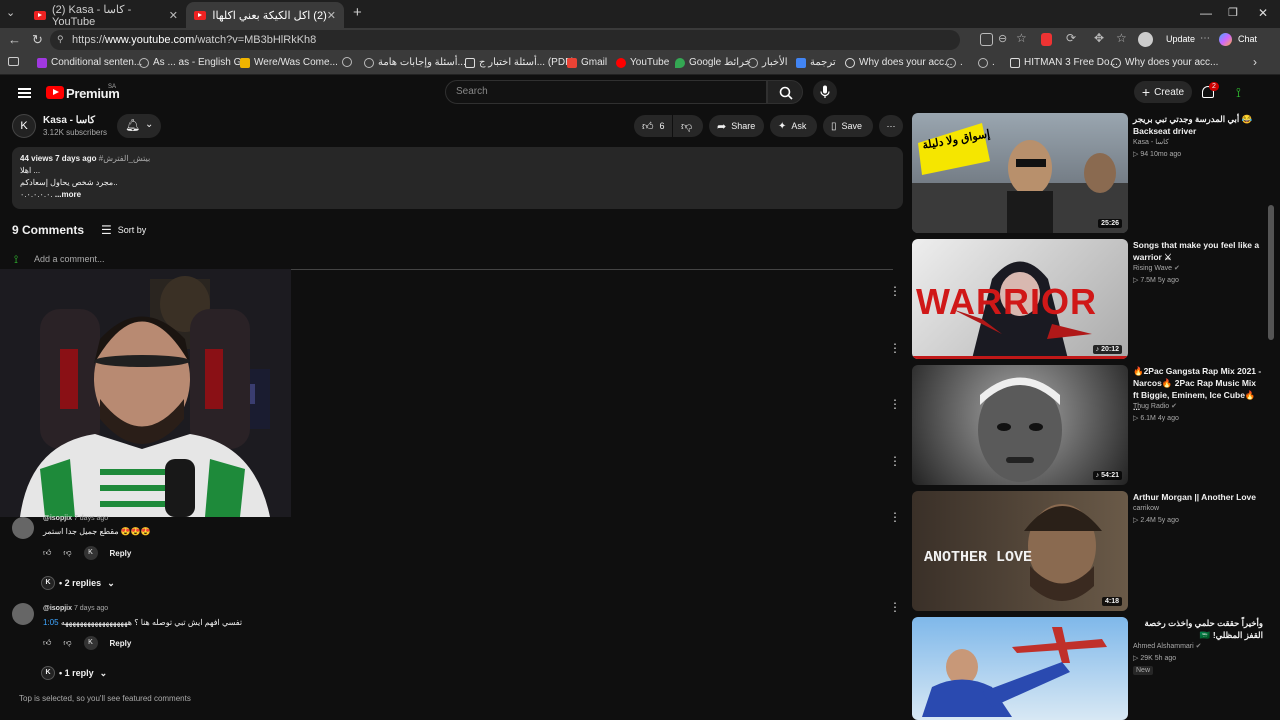 The image size is (1280, 720). I want to click on profile-avatar, so click(1145, 39).